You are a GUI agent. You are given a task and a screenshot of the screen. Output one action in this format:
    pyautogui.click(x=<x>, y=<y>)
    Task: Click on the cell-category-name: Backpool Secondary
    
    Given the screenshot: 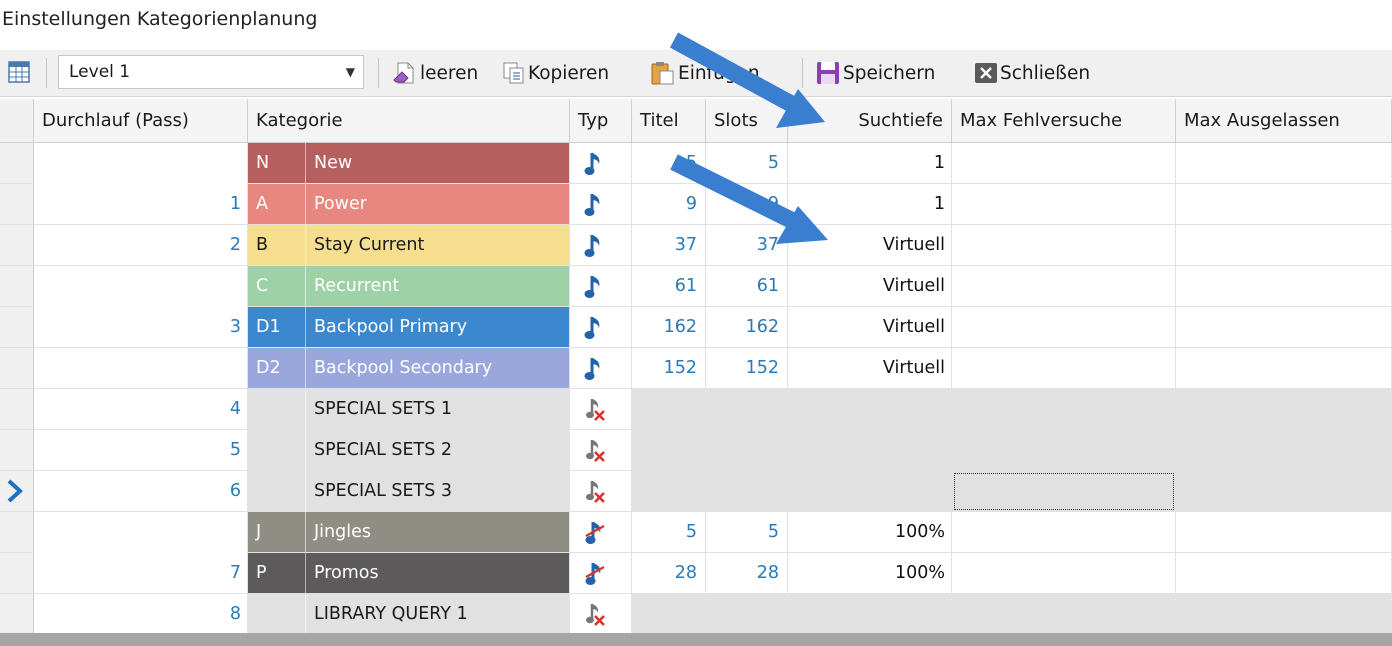 What is the action you would take?
    pyautogui.click(x=438, y=368)
    